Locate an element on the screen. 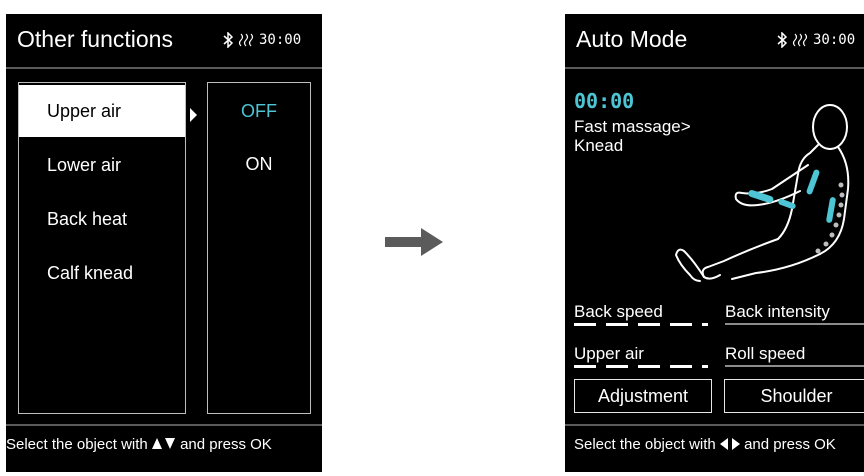 Image resolution: width=864 pixels, height=476 pixels. adjustment-button: Adjustment is located at coordinates (643, 396).